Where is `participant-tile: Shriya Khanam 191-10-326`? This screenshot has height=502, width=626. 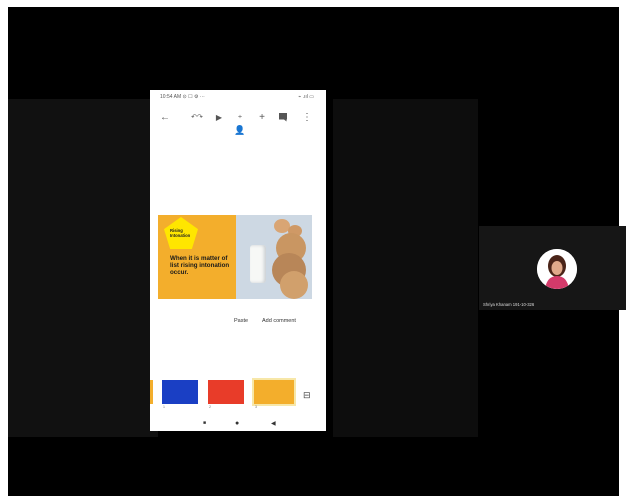
participant-tile: Shriya Khanam 191-10-326 is located at coordinates (552, 268).